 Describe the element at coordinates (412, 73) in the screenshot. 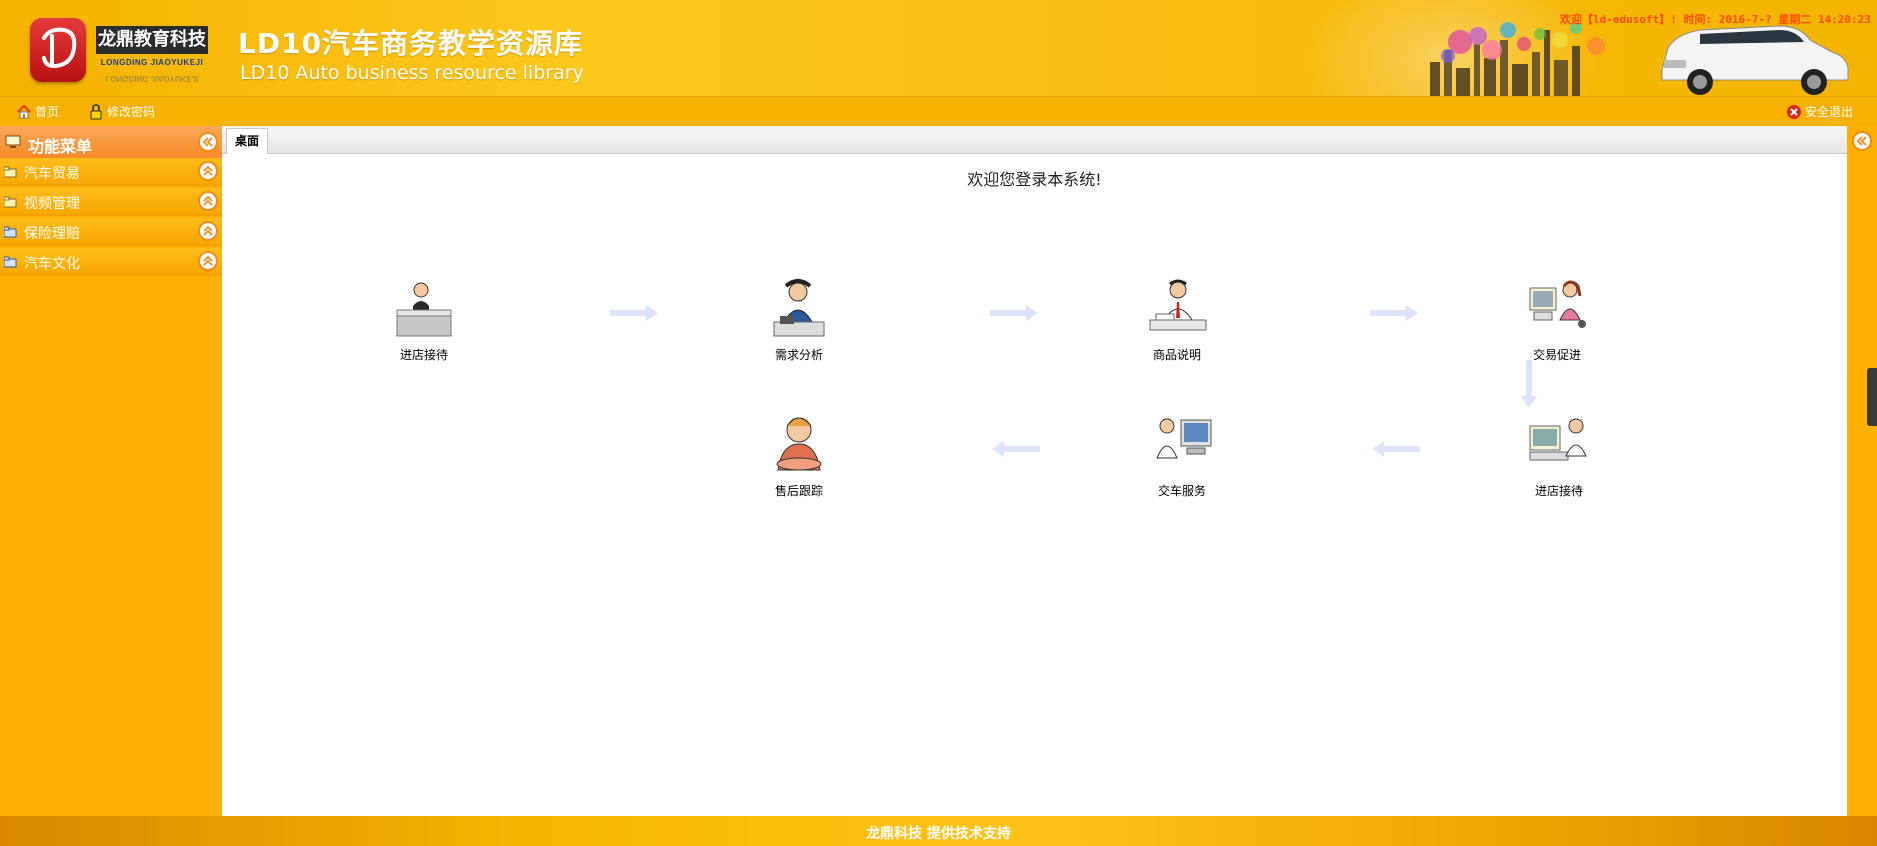

I see `app-title-en: LD10 Auto business resource library` at that location.